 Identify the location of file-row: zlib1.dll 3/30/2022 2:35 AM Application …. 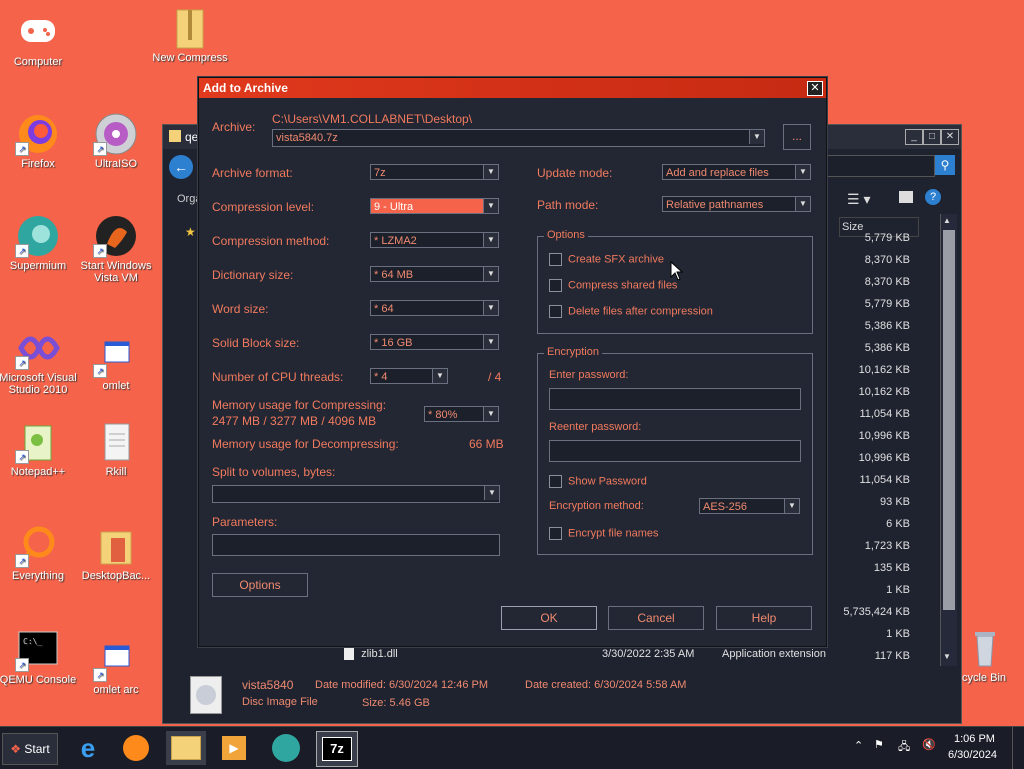
(589, 656).